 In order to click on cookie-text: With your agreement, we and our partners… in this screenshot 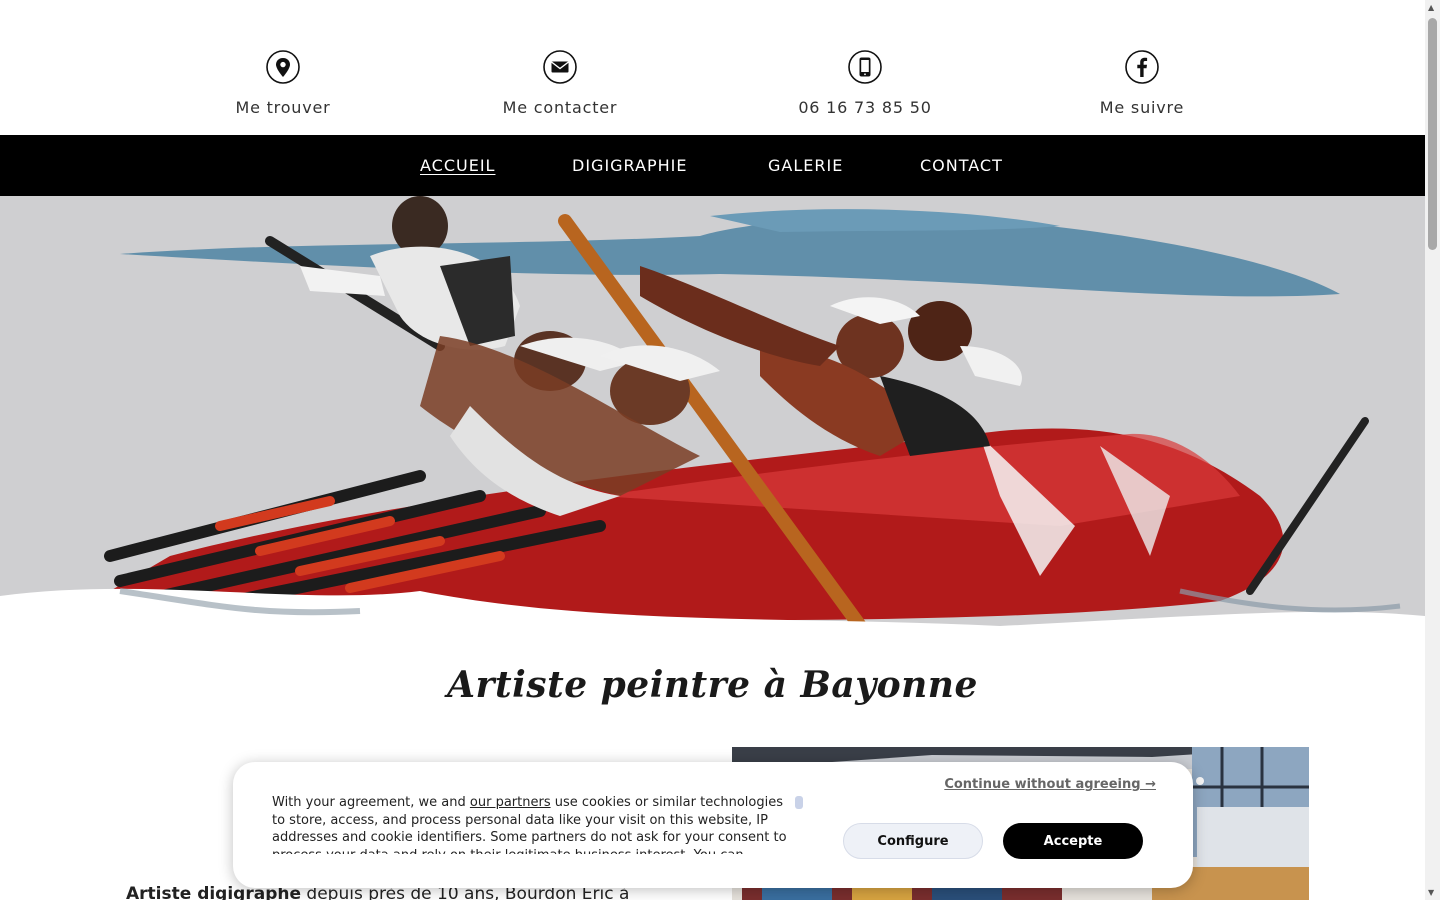, I will do `click(532, 824)`.